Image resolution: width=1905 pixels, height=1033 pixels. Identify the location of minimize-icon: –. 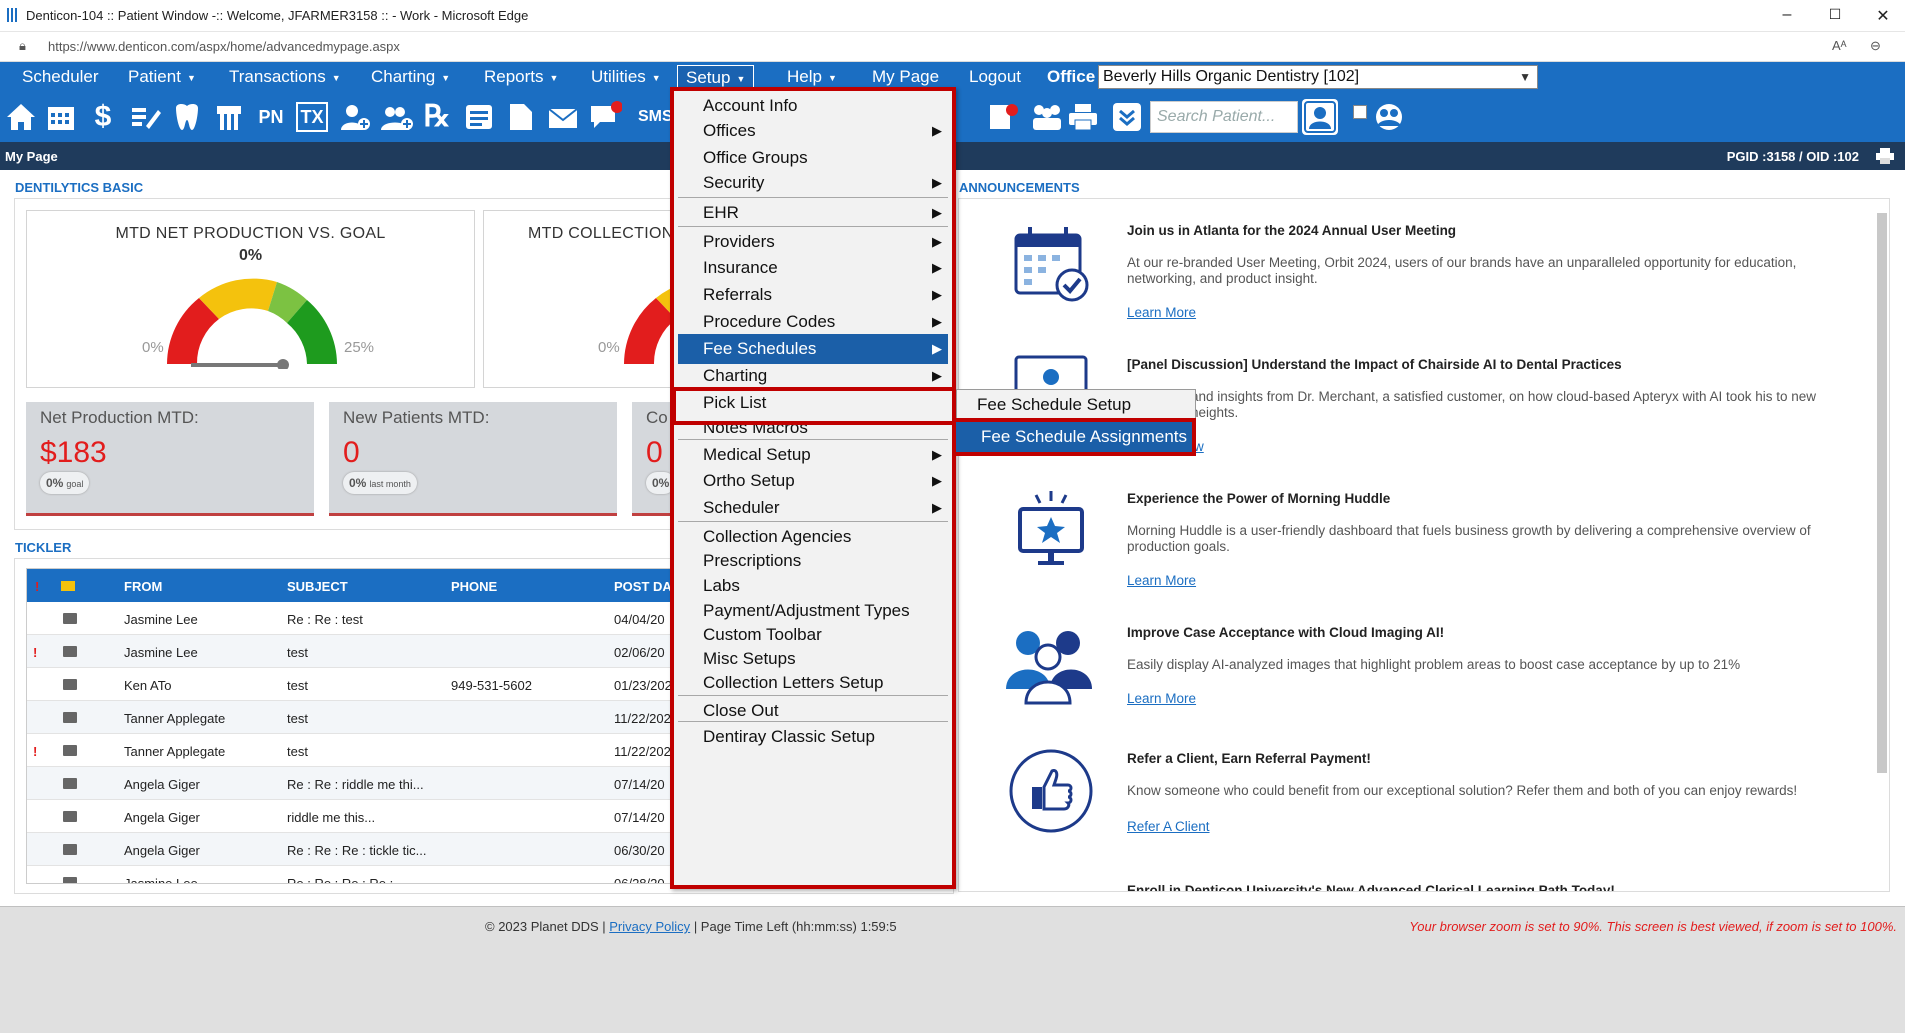
(1787, 15).